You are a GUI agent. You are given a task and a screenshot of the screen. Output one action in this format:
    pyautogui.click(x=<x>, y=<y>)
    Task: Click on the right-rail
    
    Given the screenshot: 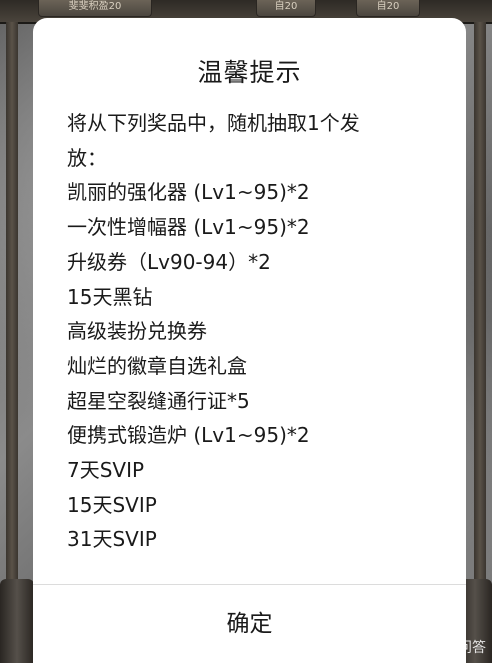 What is the action you would take?
    pyautogui.click(x=480, y=342)
    